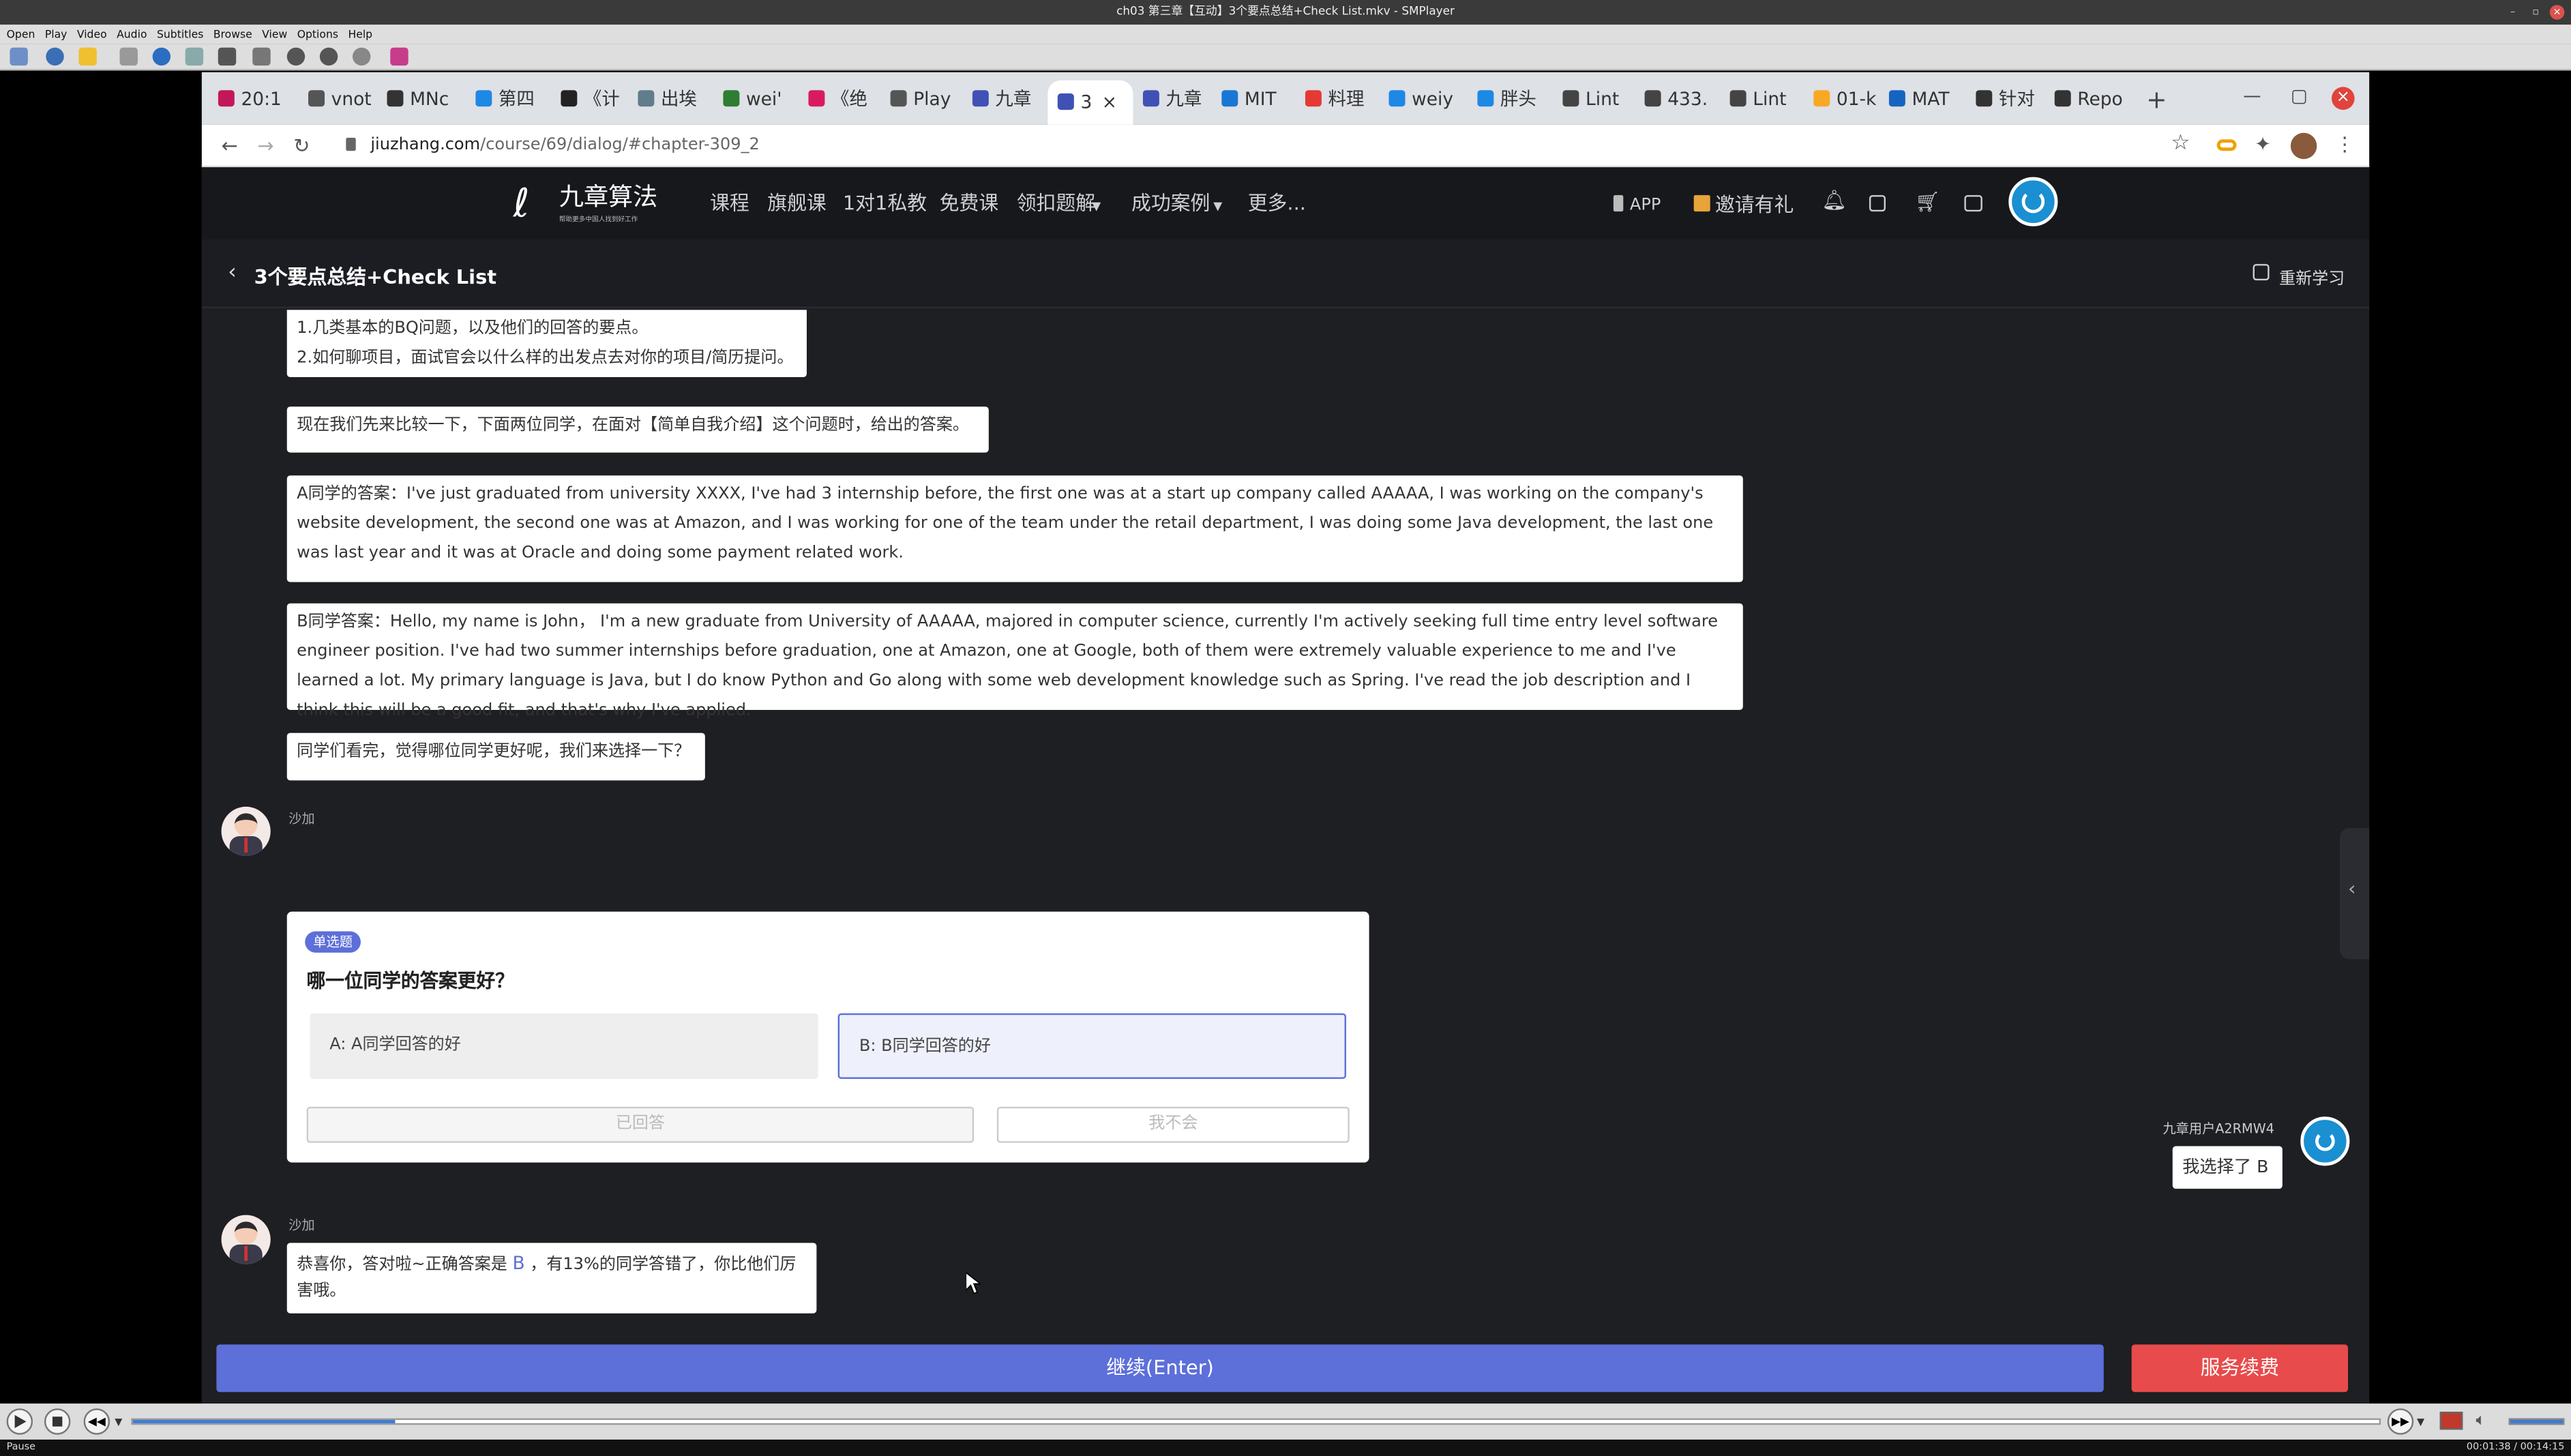 The width and height of the screenshot is (2571, 1456). Describe the element at coordinates (296, 56) in the screenshot. I see `previous-icon` at that location.